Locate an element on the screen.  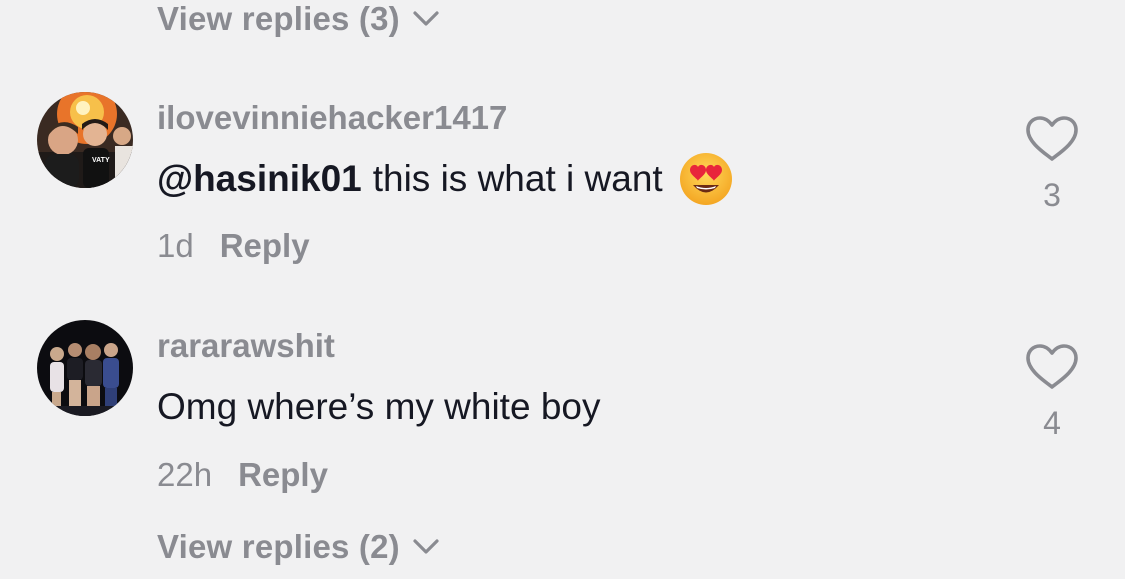
comment-username: ilovevinniehacker1417 is located at coordinates (332, 118).